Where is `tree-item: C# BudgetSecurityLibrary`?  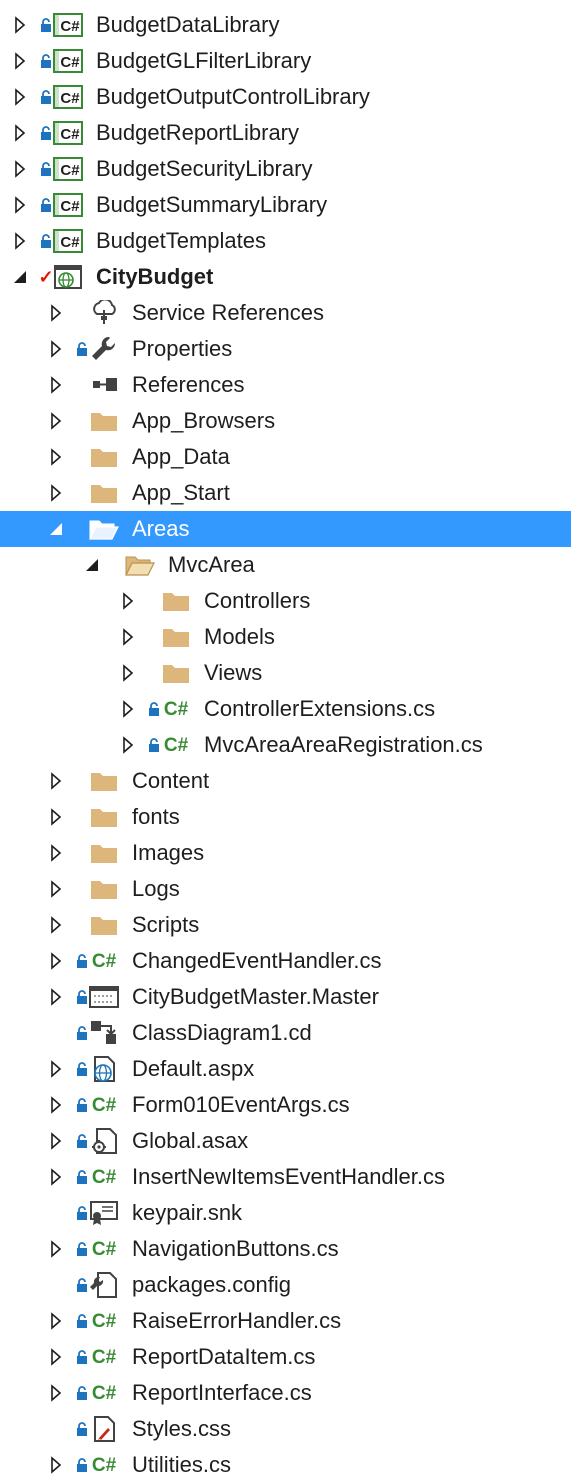 tree-item: C# BudgetSecurityLibrary is located at coordinates (285, 169).